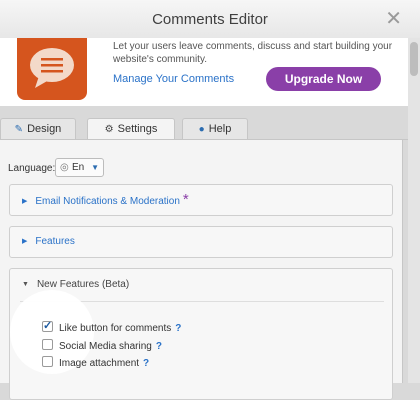 Image resolution: width=420 pixels, height=400 pixels. I want to click on tab-design: ✎ Design, so click(38, 129).